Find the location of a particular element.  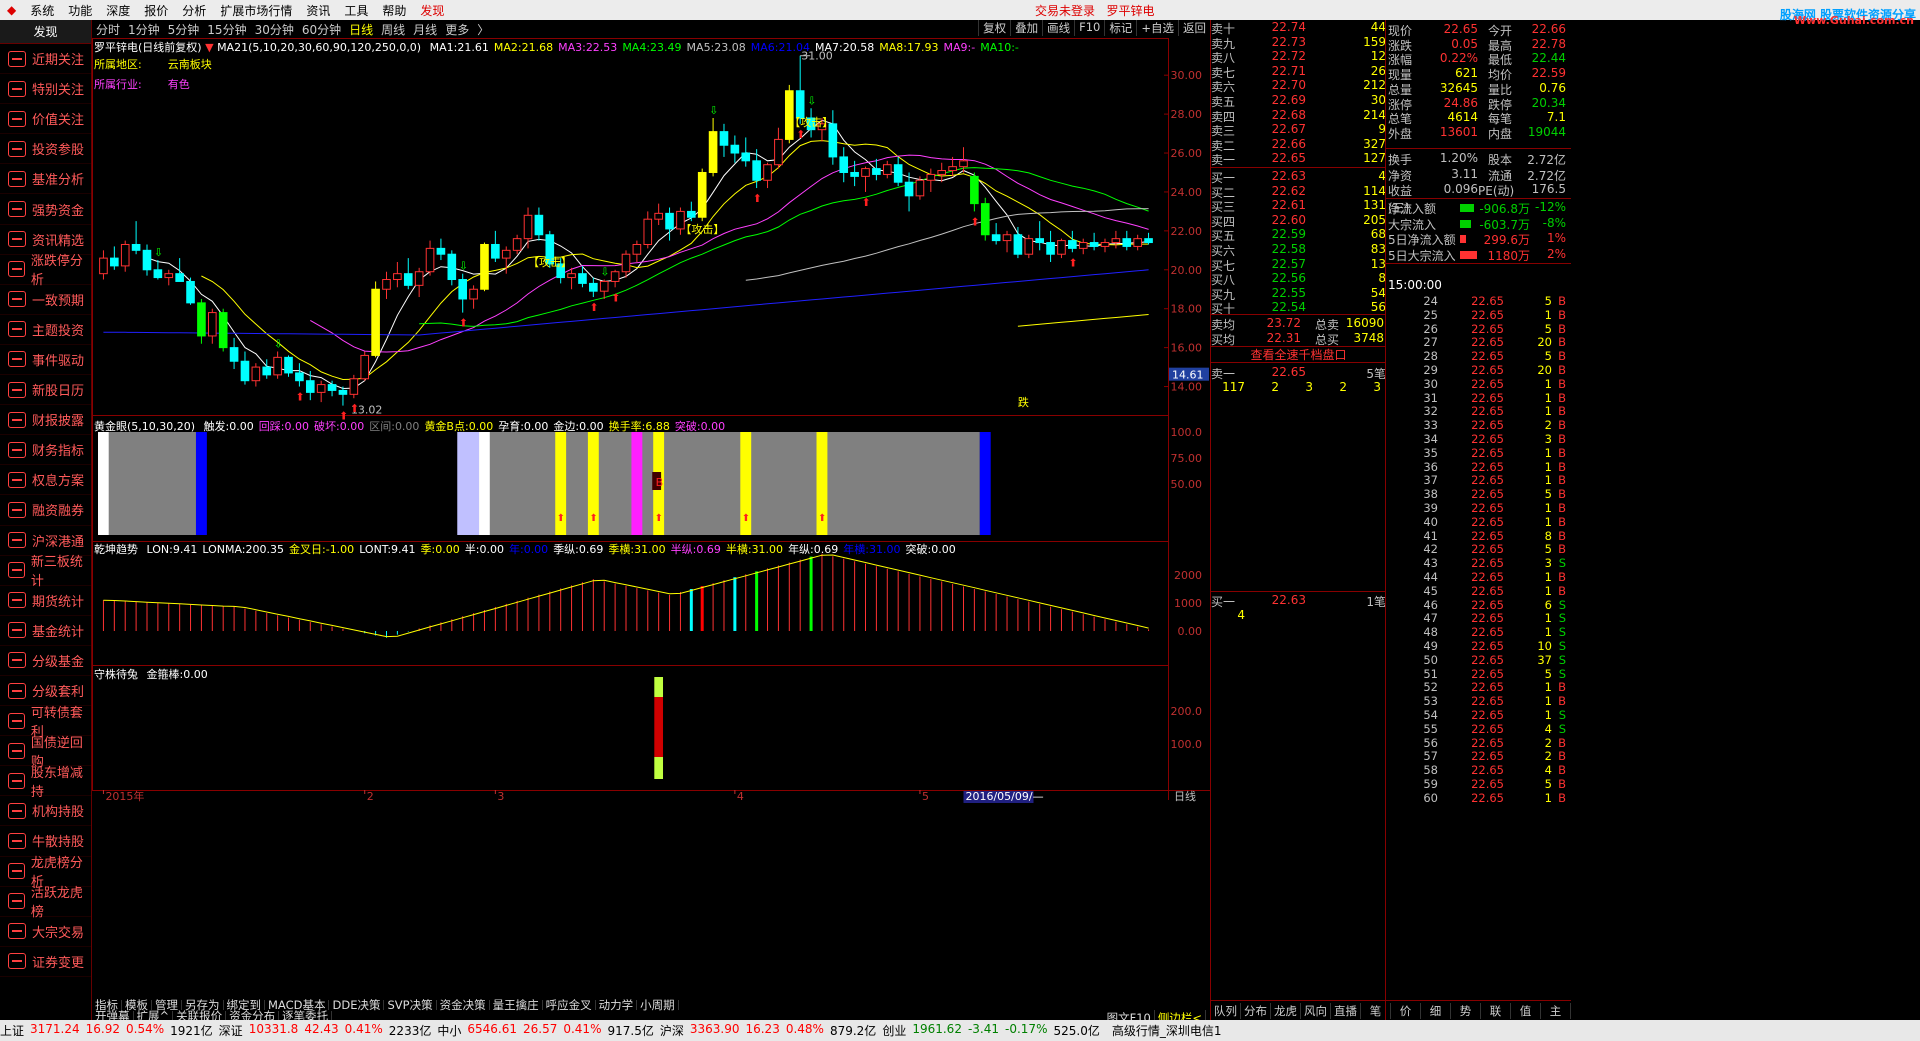

bid-row: 买三 22.61 131 is located at coordinates (1298, 206).